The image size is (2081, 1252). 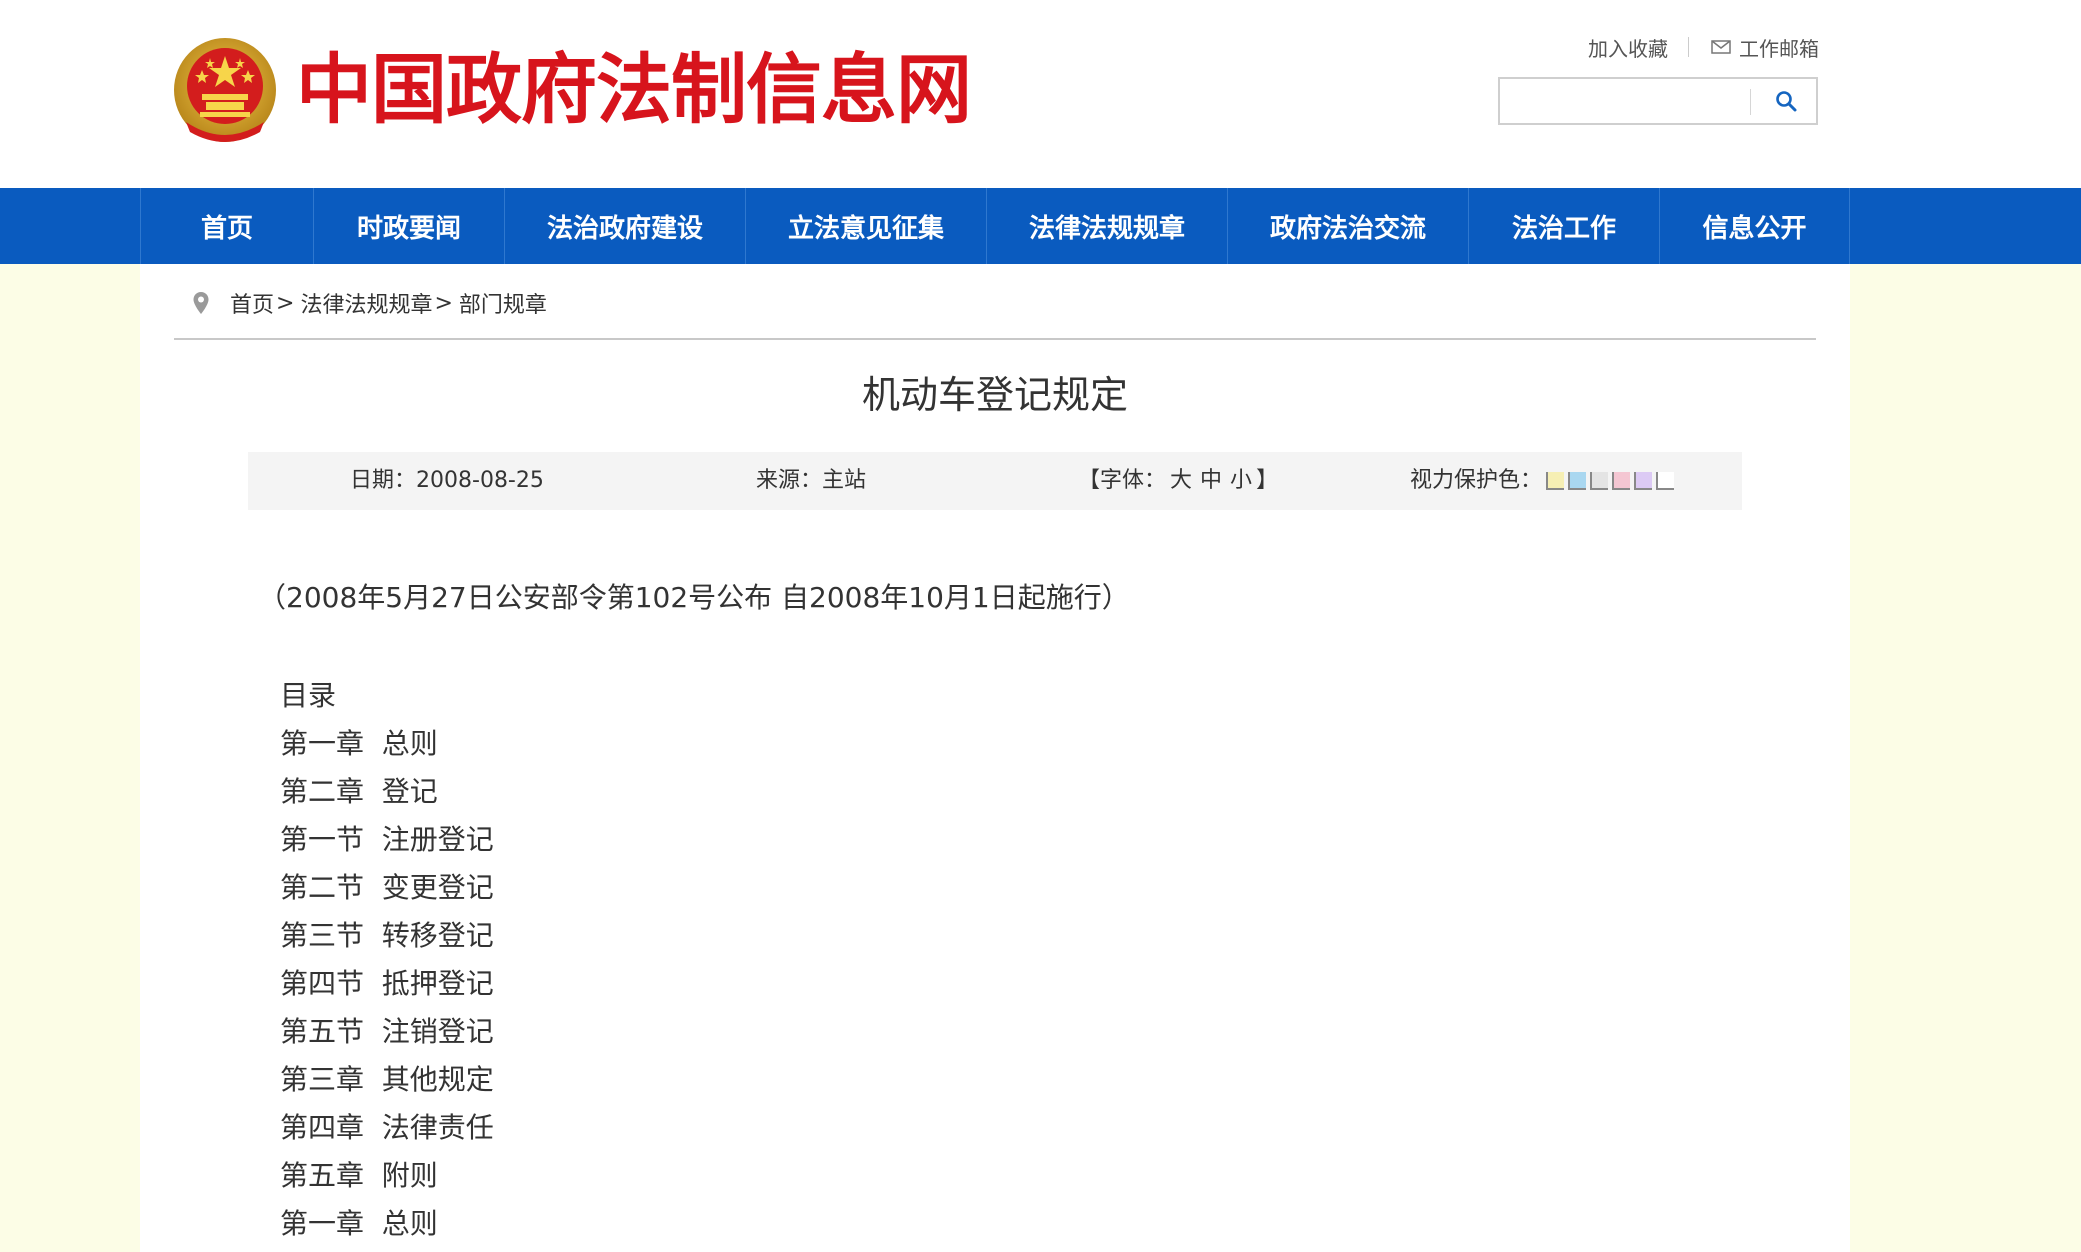 I want to click on site-title: 中国政府法制信息网, so click(x=634, y=90).